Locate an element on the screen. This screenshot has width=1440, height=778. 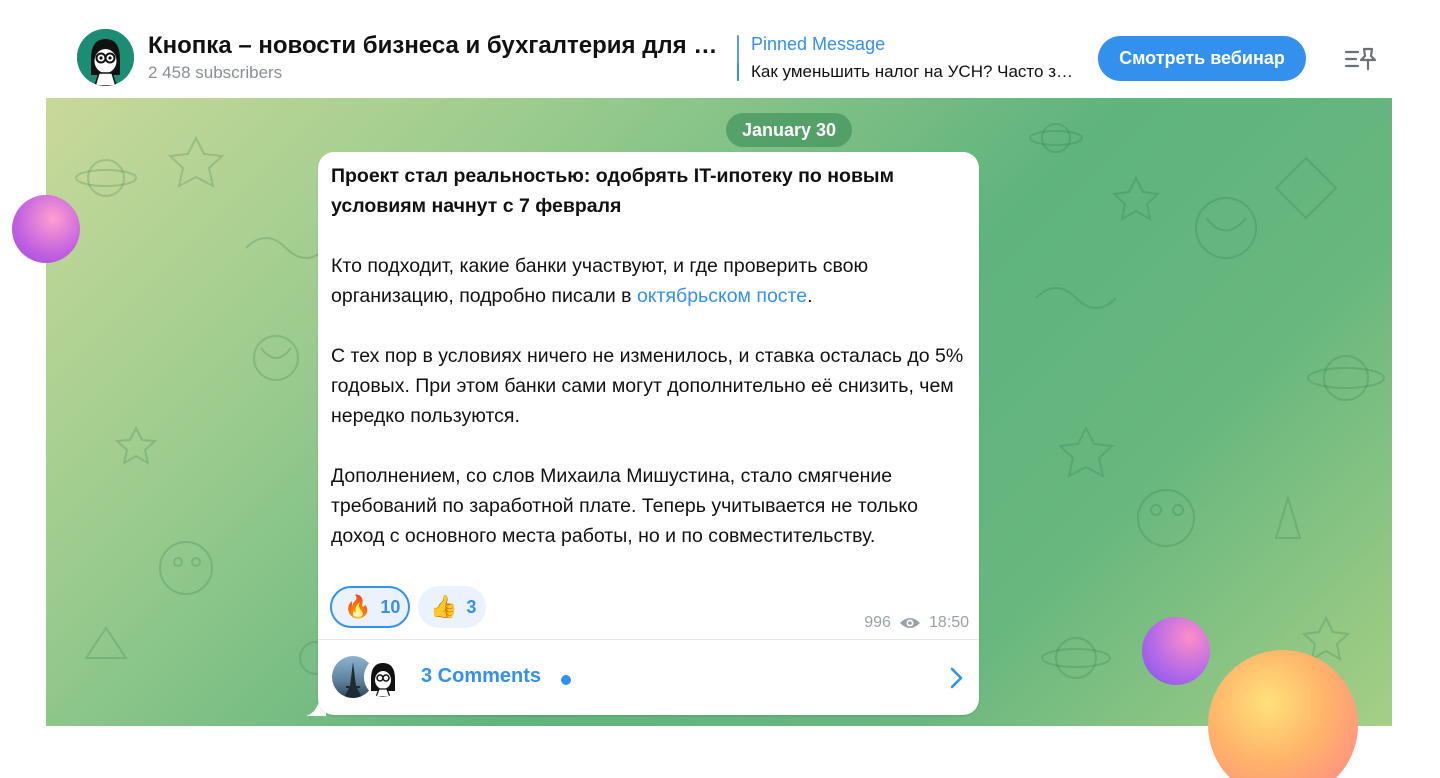
date-separator: January 30 is located at coordinates (789, 130).